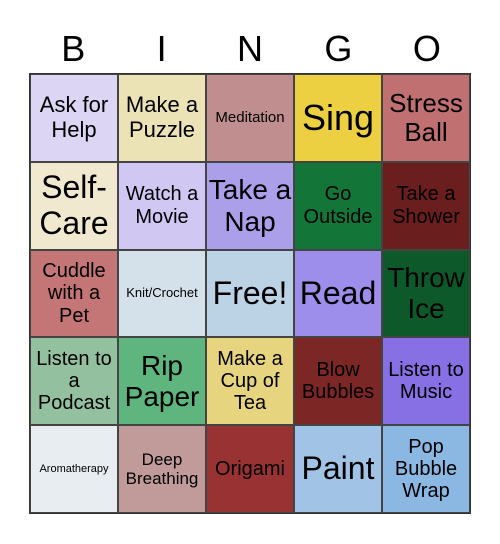  I want to click on bingo-cell: Listen to Music, so click(426, 381).